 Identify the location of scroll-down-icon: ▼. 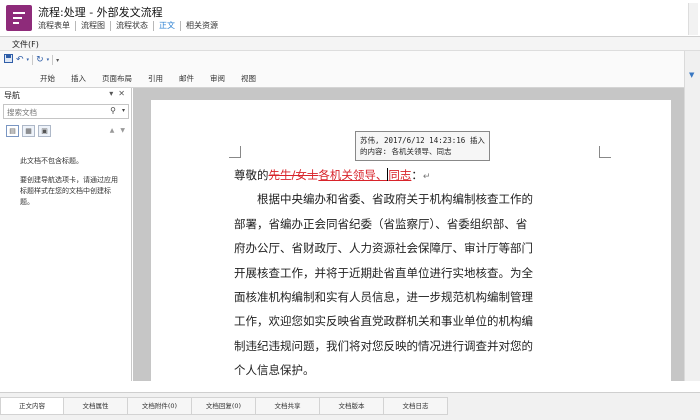
(691, 75).